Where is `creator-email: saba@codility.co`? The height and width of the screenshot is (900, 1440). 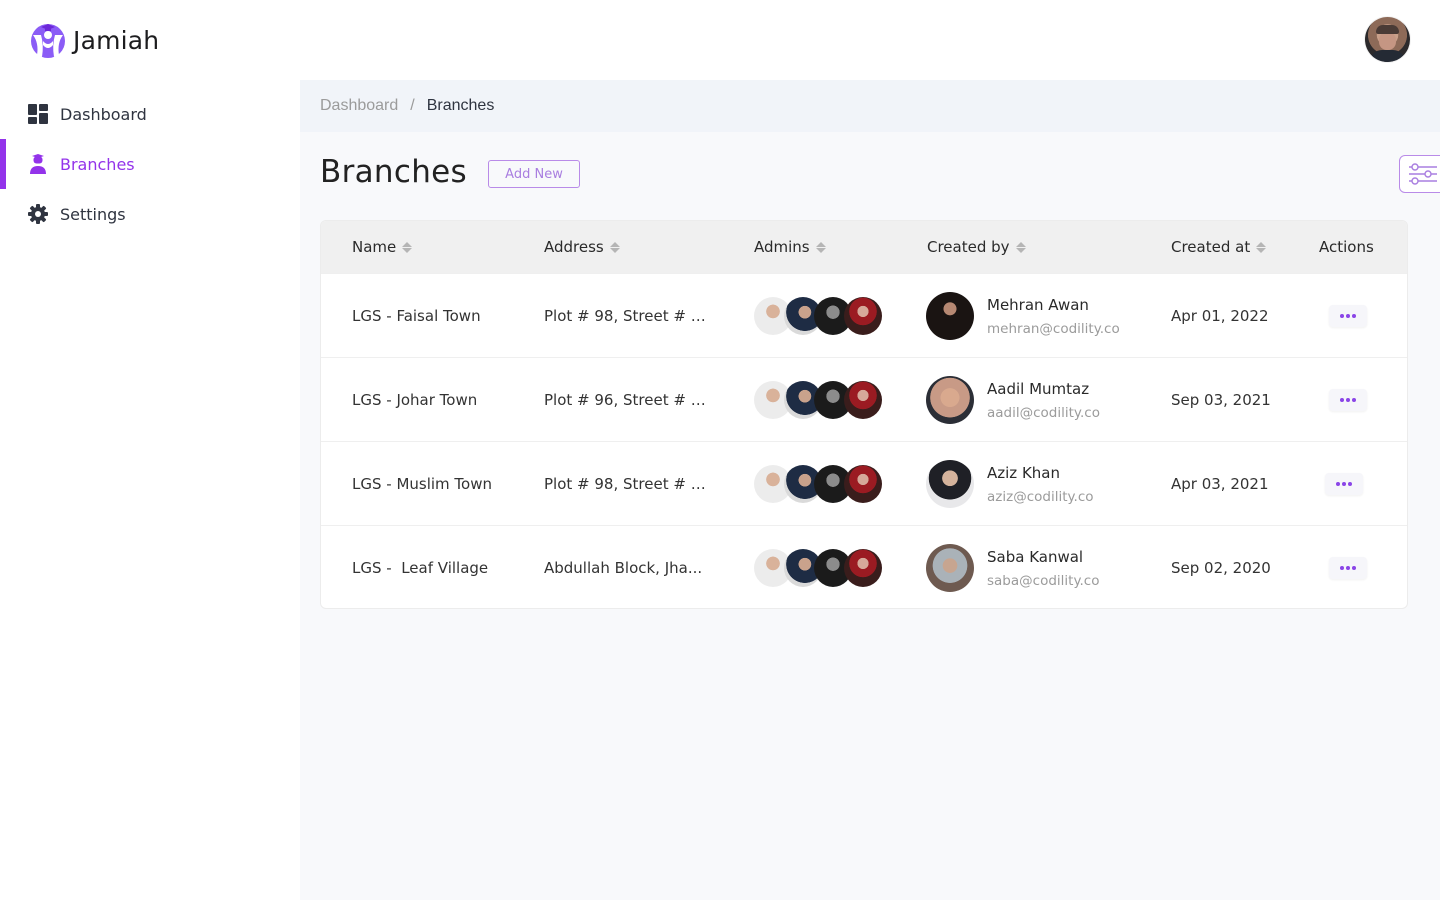 creator-email: saba@codility.co is located at coordinates (1043, 580).